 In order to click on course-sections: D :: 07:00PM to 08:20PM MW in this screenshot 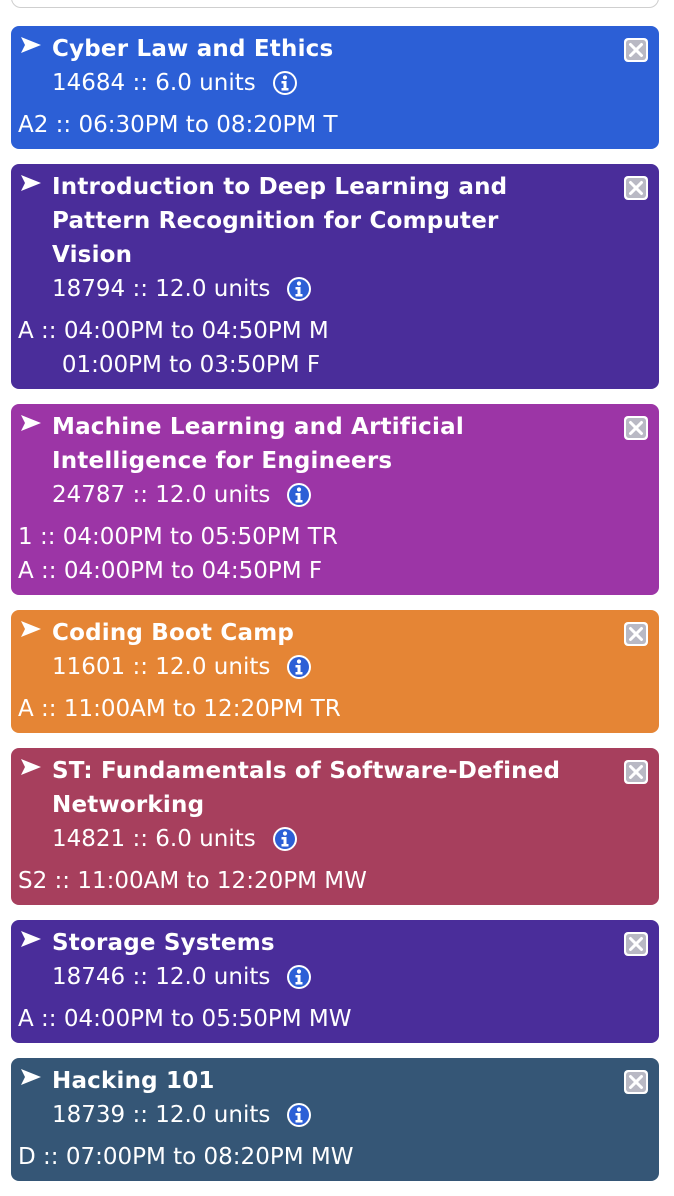, I will do `click(335, 1157)`.